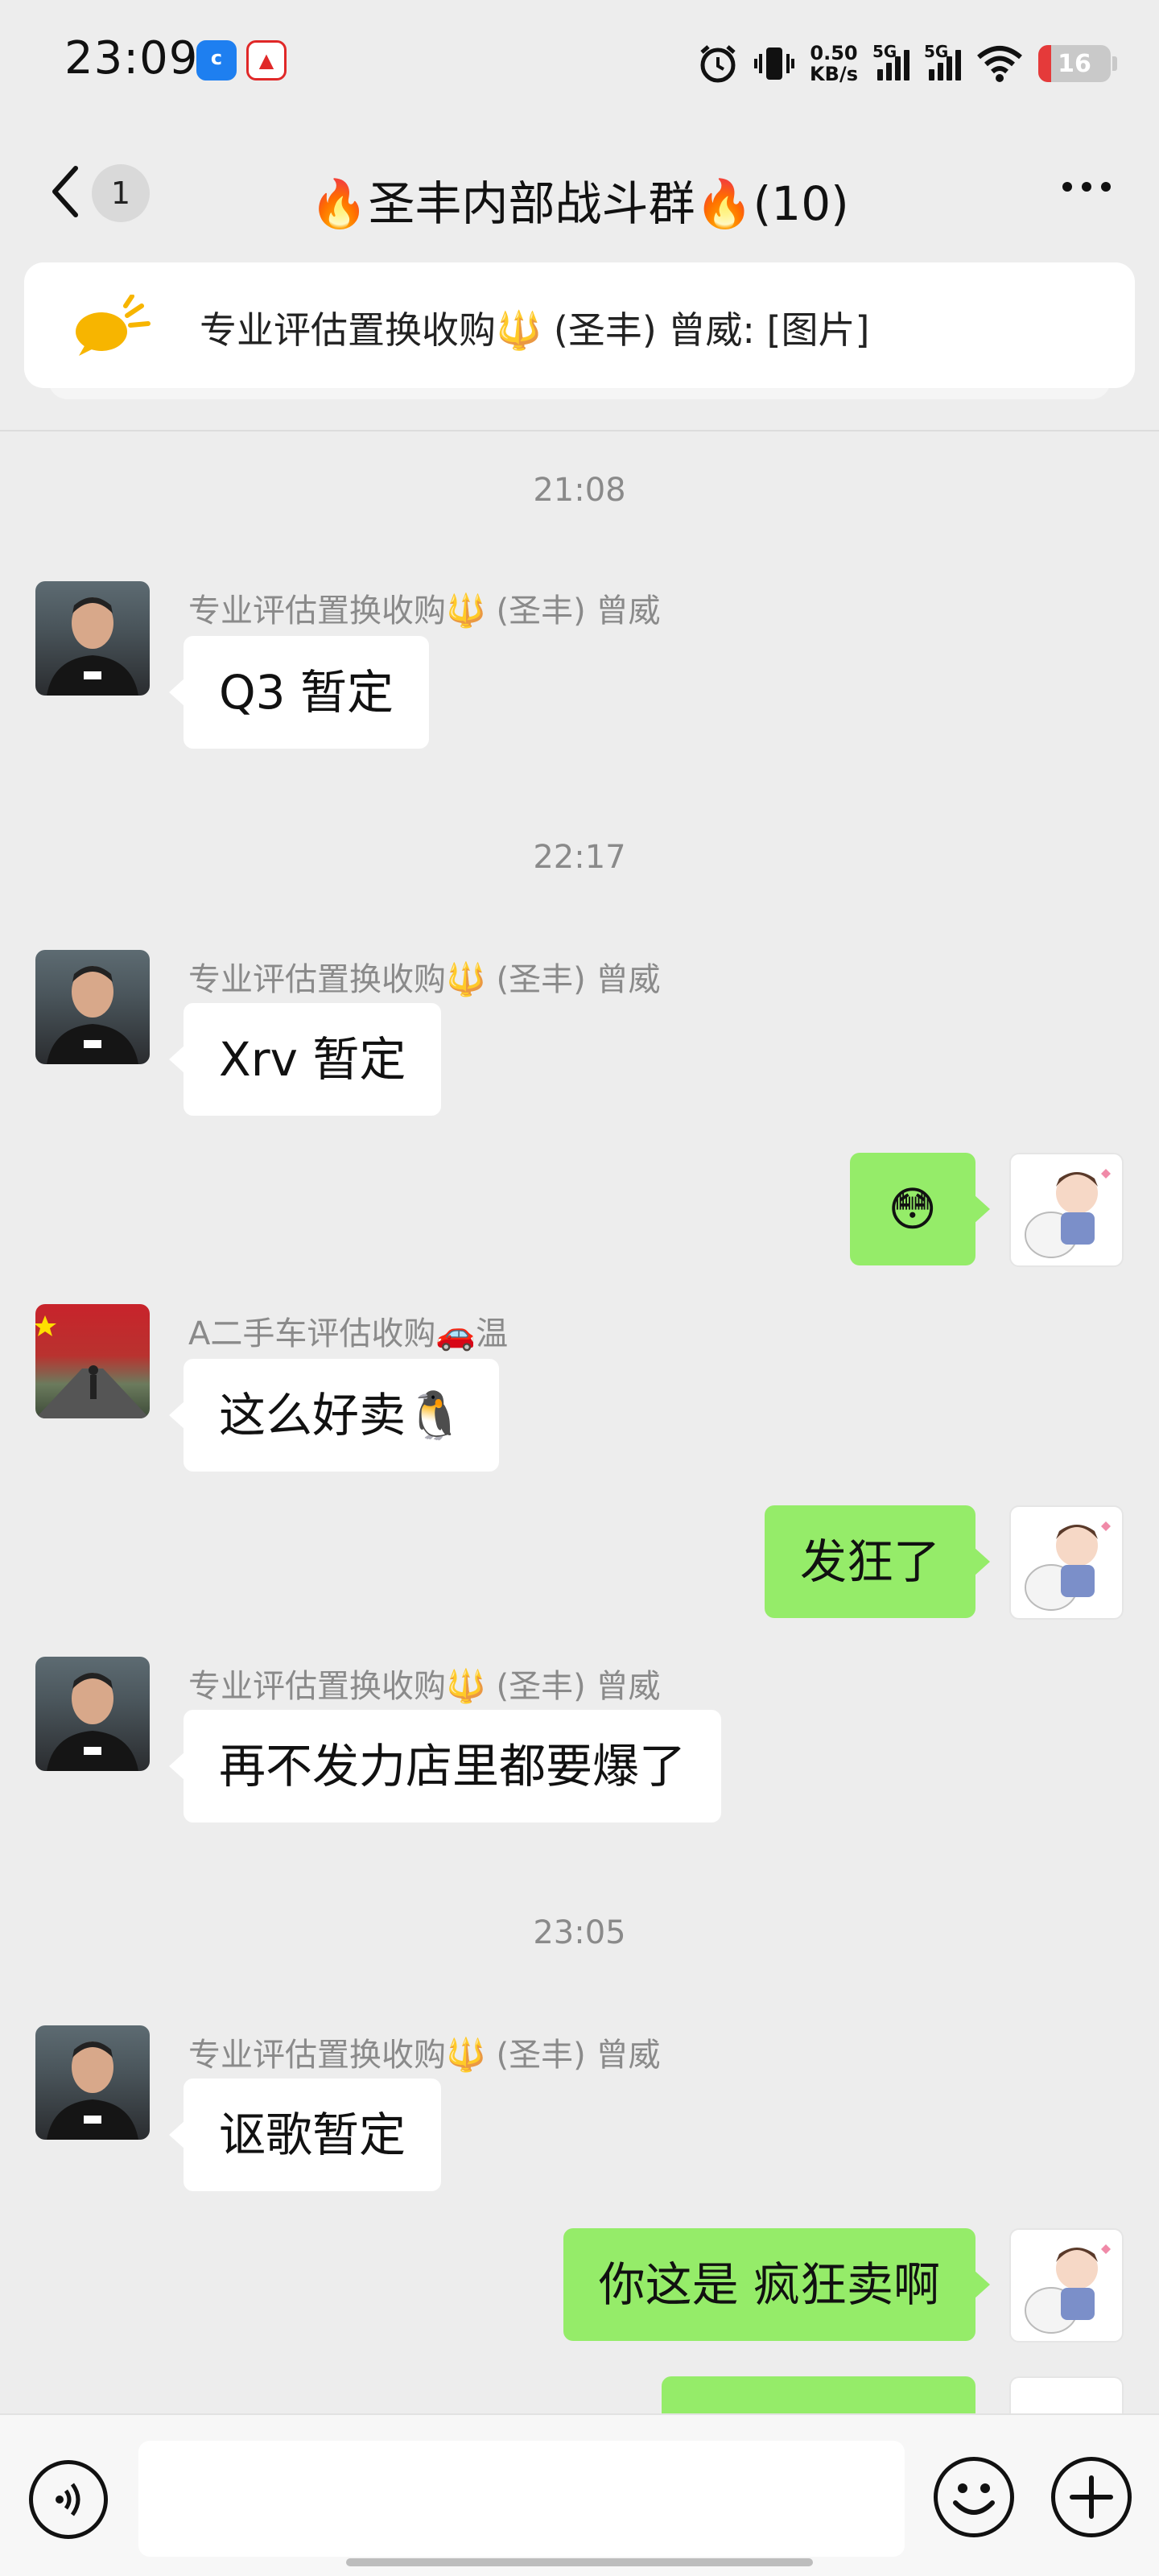 This screenshot has height=2576, width=1159. I want to click on divider, so click(579, 430).